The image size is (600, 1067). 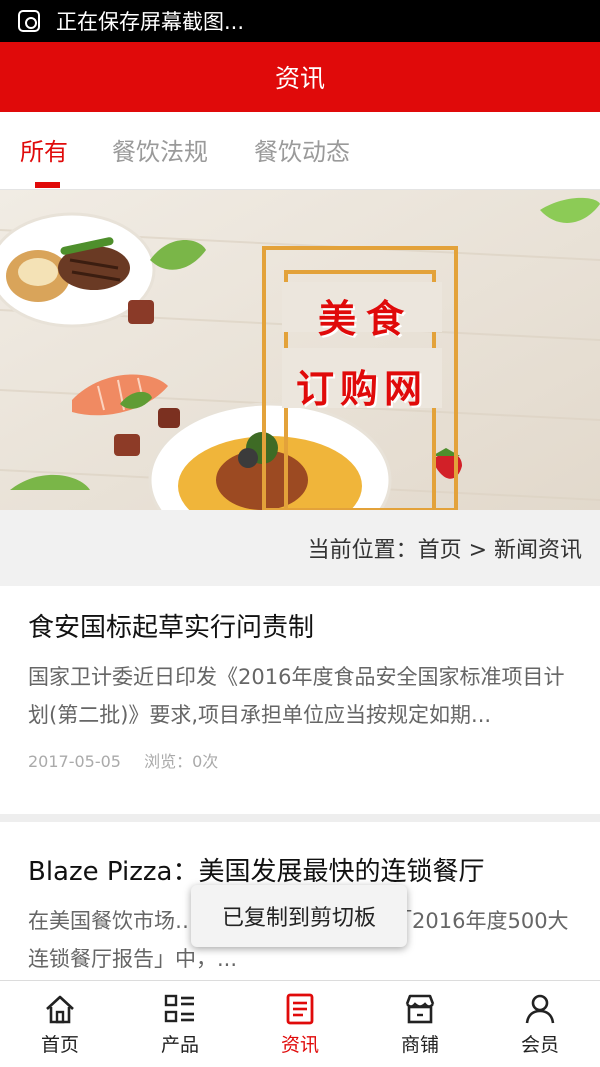 I want to click on product-list-icon, so click(x=179, y=1008).